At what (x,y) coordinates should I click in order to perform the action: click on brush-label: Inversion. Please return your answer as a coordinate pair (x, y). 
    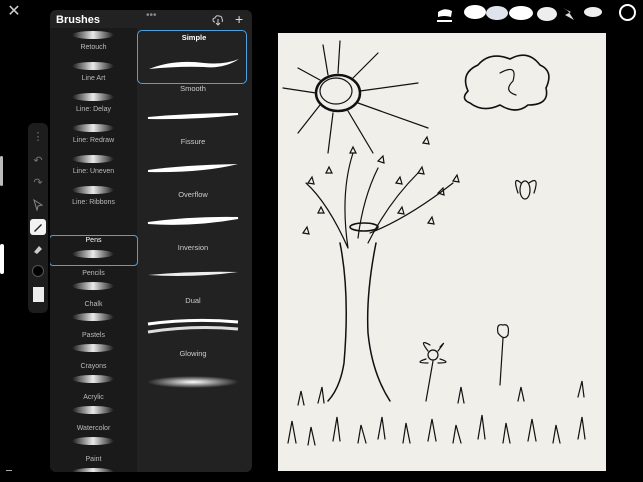
    Looking at the image, I should click on (193, 247).